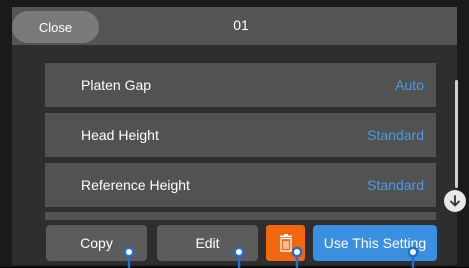 The width and height of the screenshot is (469, 268). Describe the element at coordinates (116, 85) in the screenshot. I see `setting-label: Platen Gap` at that location.